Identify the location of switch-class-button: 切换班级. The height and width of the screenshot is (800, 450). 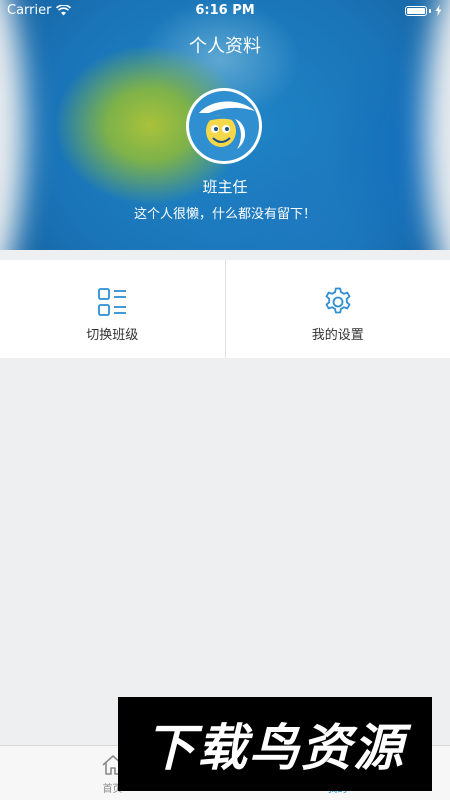
(112, 309).